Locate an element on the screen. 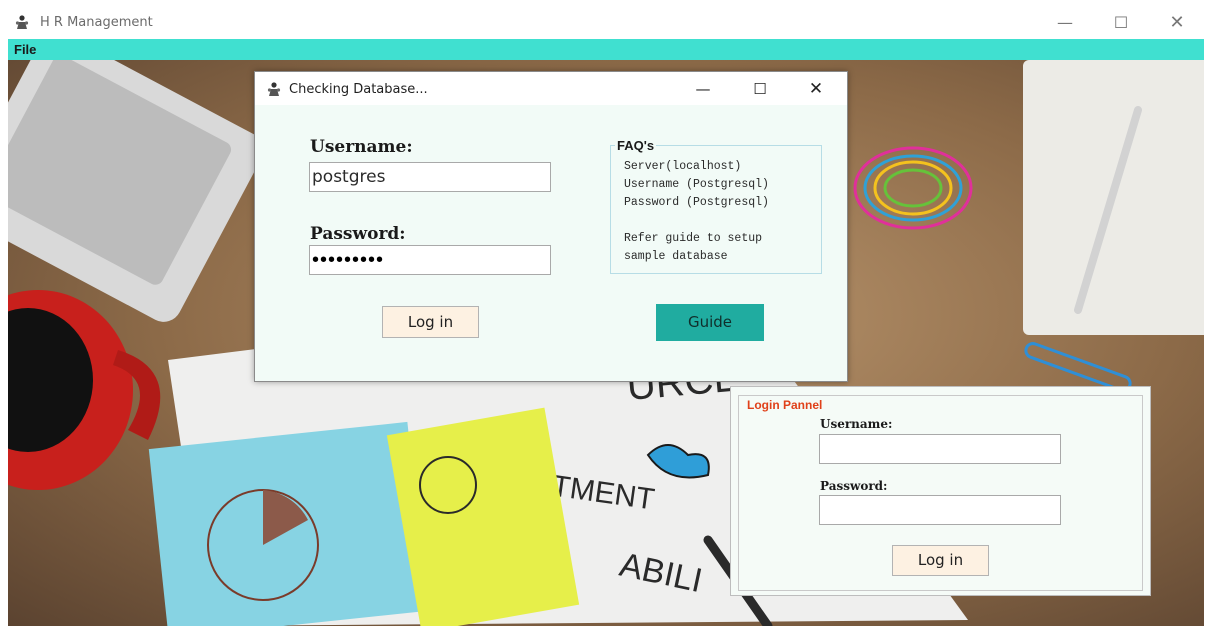 Image resolution: width=1205 pixels, height=628 pixels. panel-username-input is located at coordinates (940, 449).